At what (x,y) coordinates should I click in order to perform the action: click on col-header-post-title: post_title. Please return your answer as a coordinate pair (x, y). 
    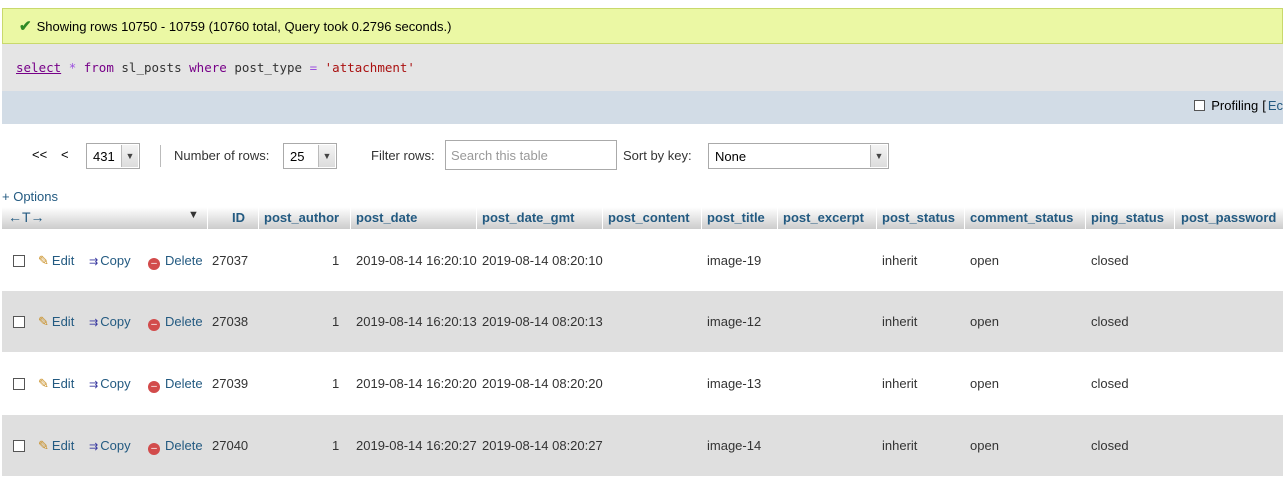
    Looking at the image, I should click on (736, 217).